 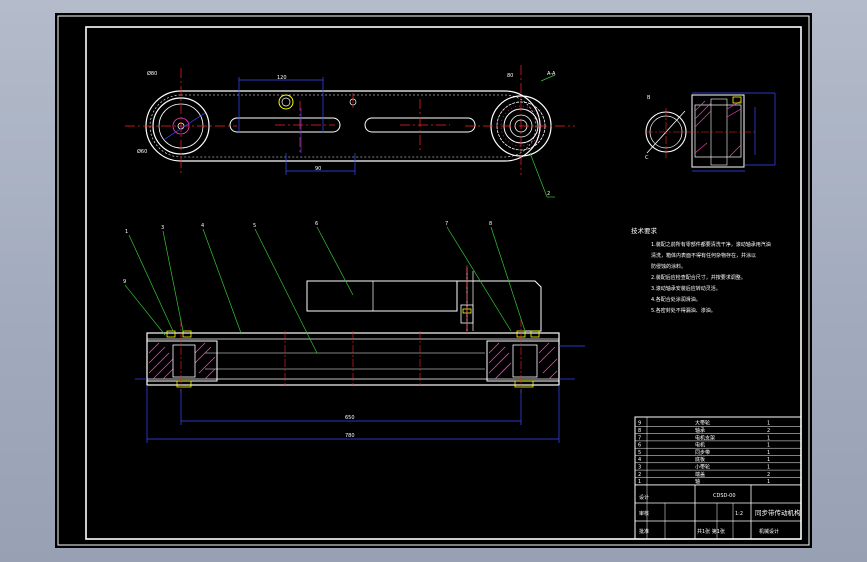 What do you see at coordinates (639, 438) in the screenshot?
I see `parts-row-no: 7` at bounding box center [639, 438].